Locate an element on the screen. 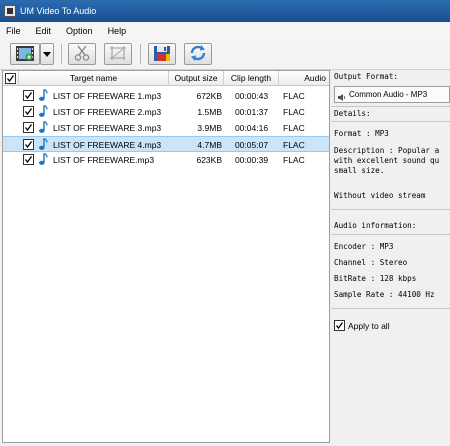 The image size is (450, 446). menu-file: File is located at coordinates (13, 31).